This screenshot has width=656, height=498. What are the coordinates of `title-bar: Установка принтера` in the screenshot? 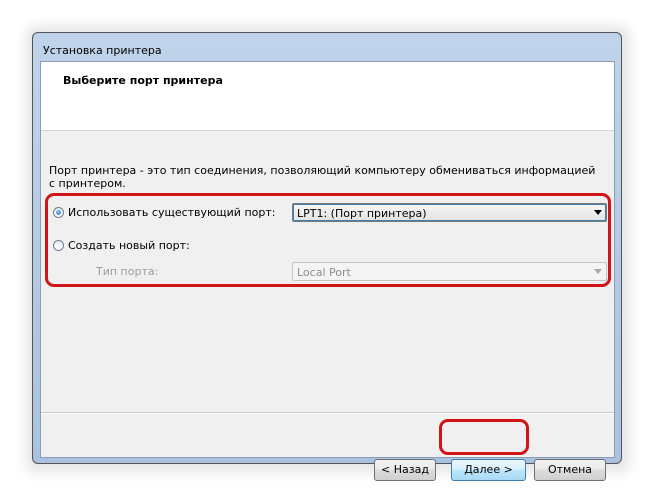 It's located at (327, 47).